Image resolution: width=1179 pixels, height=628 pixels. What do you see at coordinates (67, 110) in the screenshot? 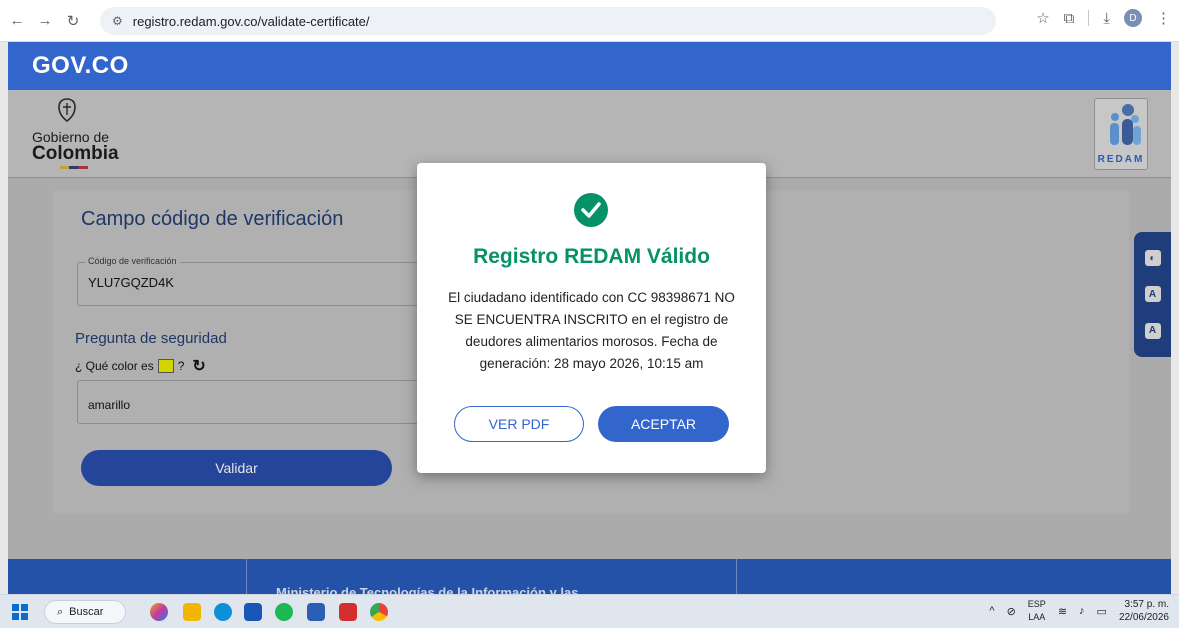
I see `coat-of-arms-icon` at bounding box center [67, 110].